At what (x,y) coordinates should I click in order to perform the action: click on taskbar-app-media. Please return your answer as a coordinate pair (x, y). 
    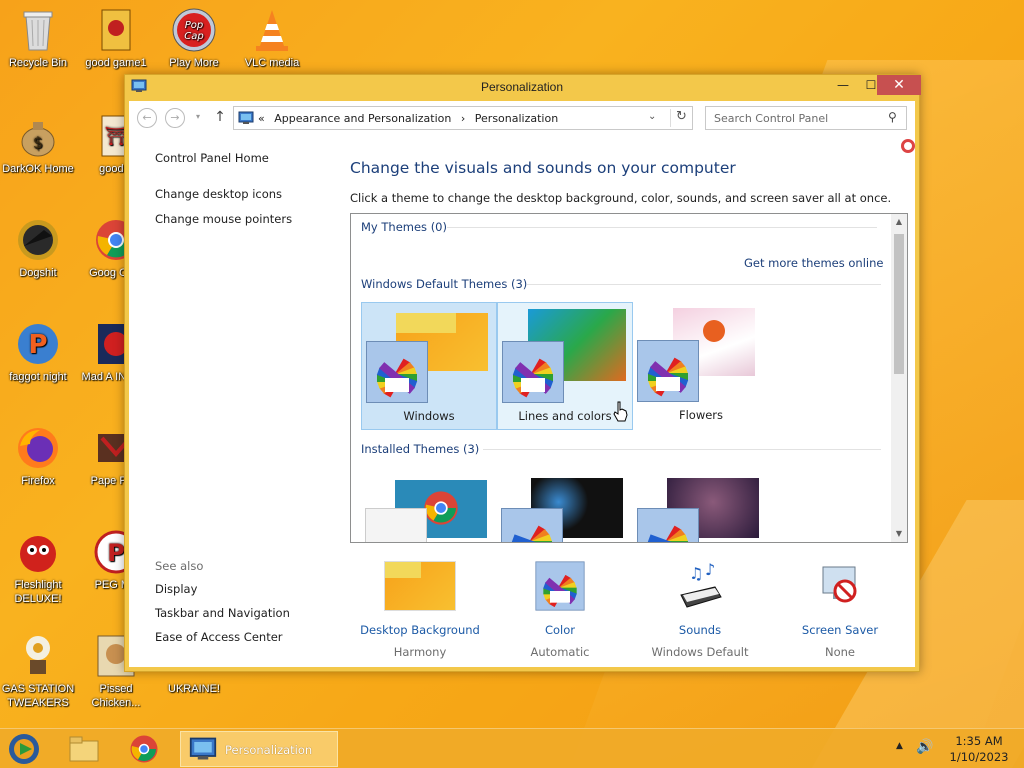
    Looking at the image, I should click on (26, 749).